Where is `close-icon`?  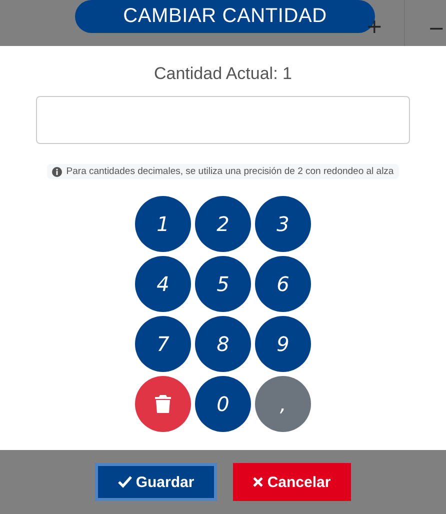 close-icon is located at coordinates (258, 482).